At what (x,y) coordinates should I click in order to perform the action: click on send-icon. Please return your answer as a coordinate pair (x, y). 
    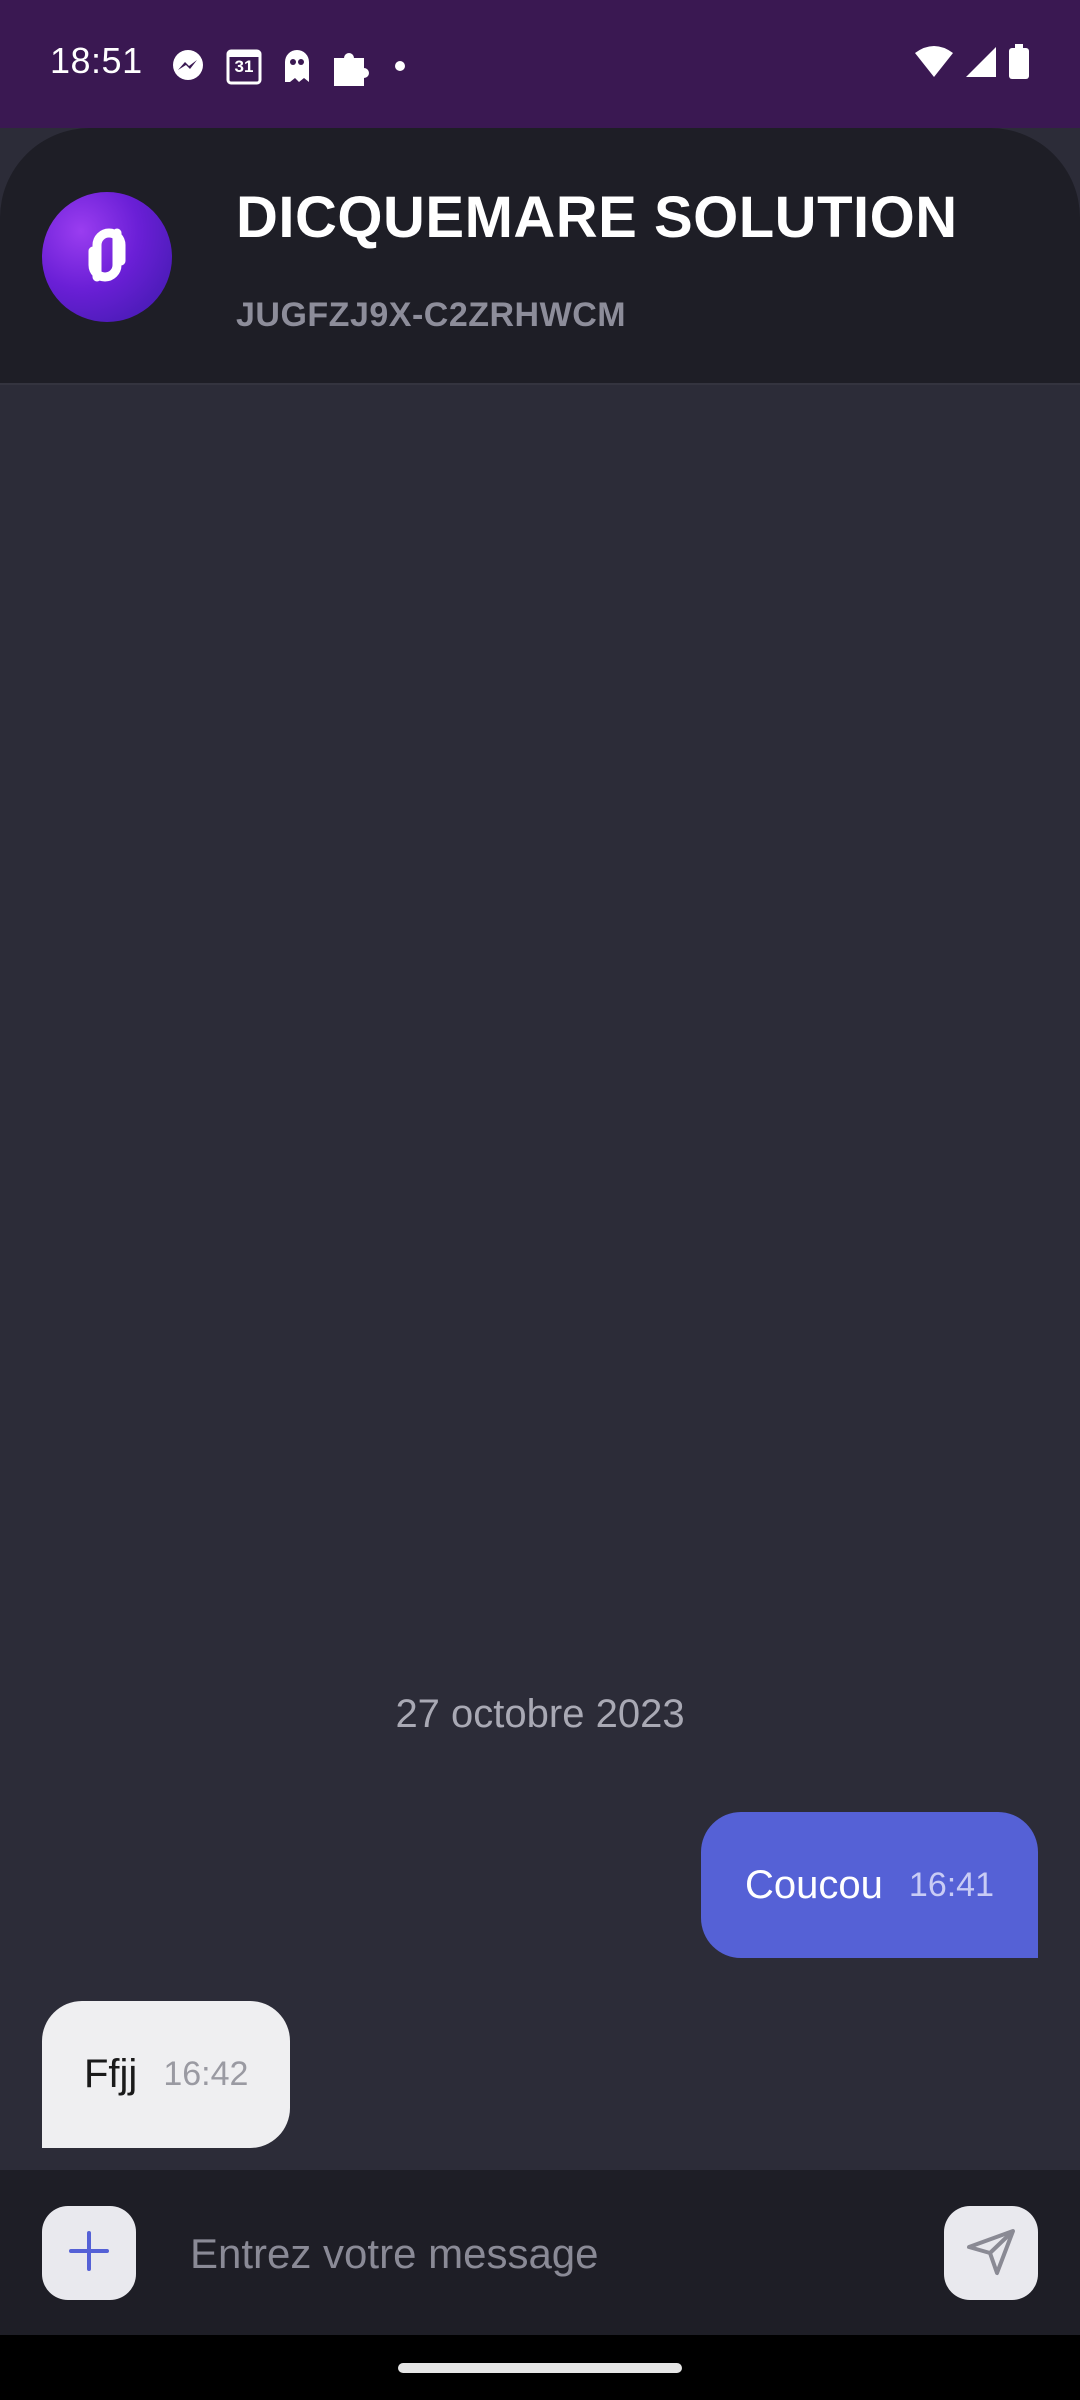
    Looking at the image, I should click on (991, 2253).